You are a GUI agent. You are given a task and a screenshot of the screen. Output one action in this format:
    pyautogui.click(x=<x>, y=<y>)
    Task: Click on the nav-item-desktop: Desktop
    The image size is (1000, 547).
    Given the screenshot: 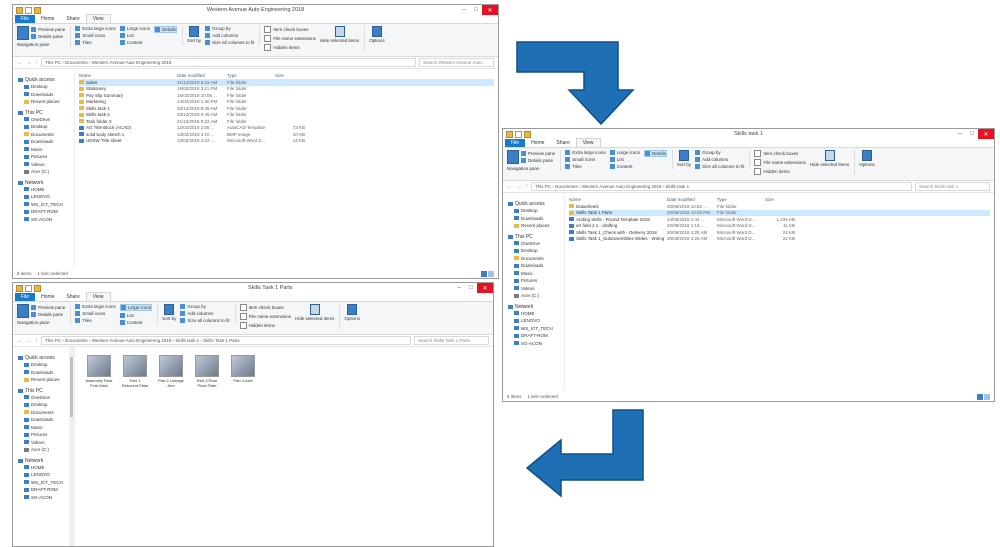 What is the action you would take?
    pyautogui.click(x=536, y=211)
    